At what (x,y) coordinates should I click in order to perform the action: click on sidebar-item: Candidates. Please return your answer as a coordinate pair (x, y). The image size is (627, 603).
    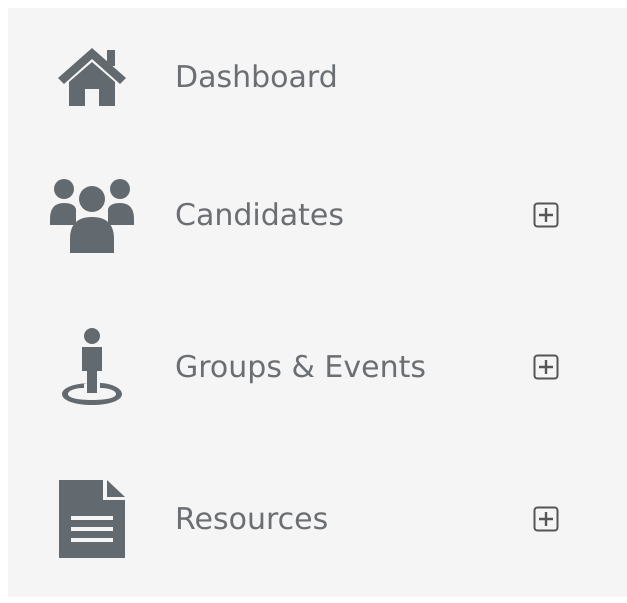
    Looking at the image, I should click on (259, 215).